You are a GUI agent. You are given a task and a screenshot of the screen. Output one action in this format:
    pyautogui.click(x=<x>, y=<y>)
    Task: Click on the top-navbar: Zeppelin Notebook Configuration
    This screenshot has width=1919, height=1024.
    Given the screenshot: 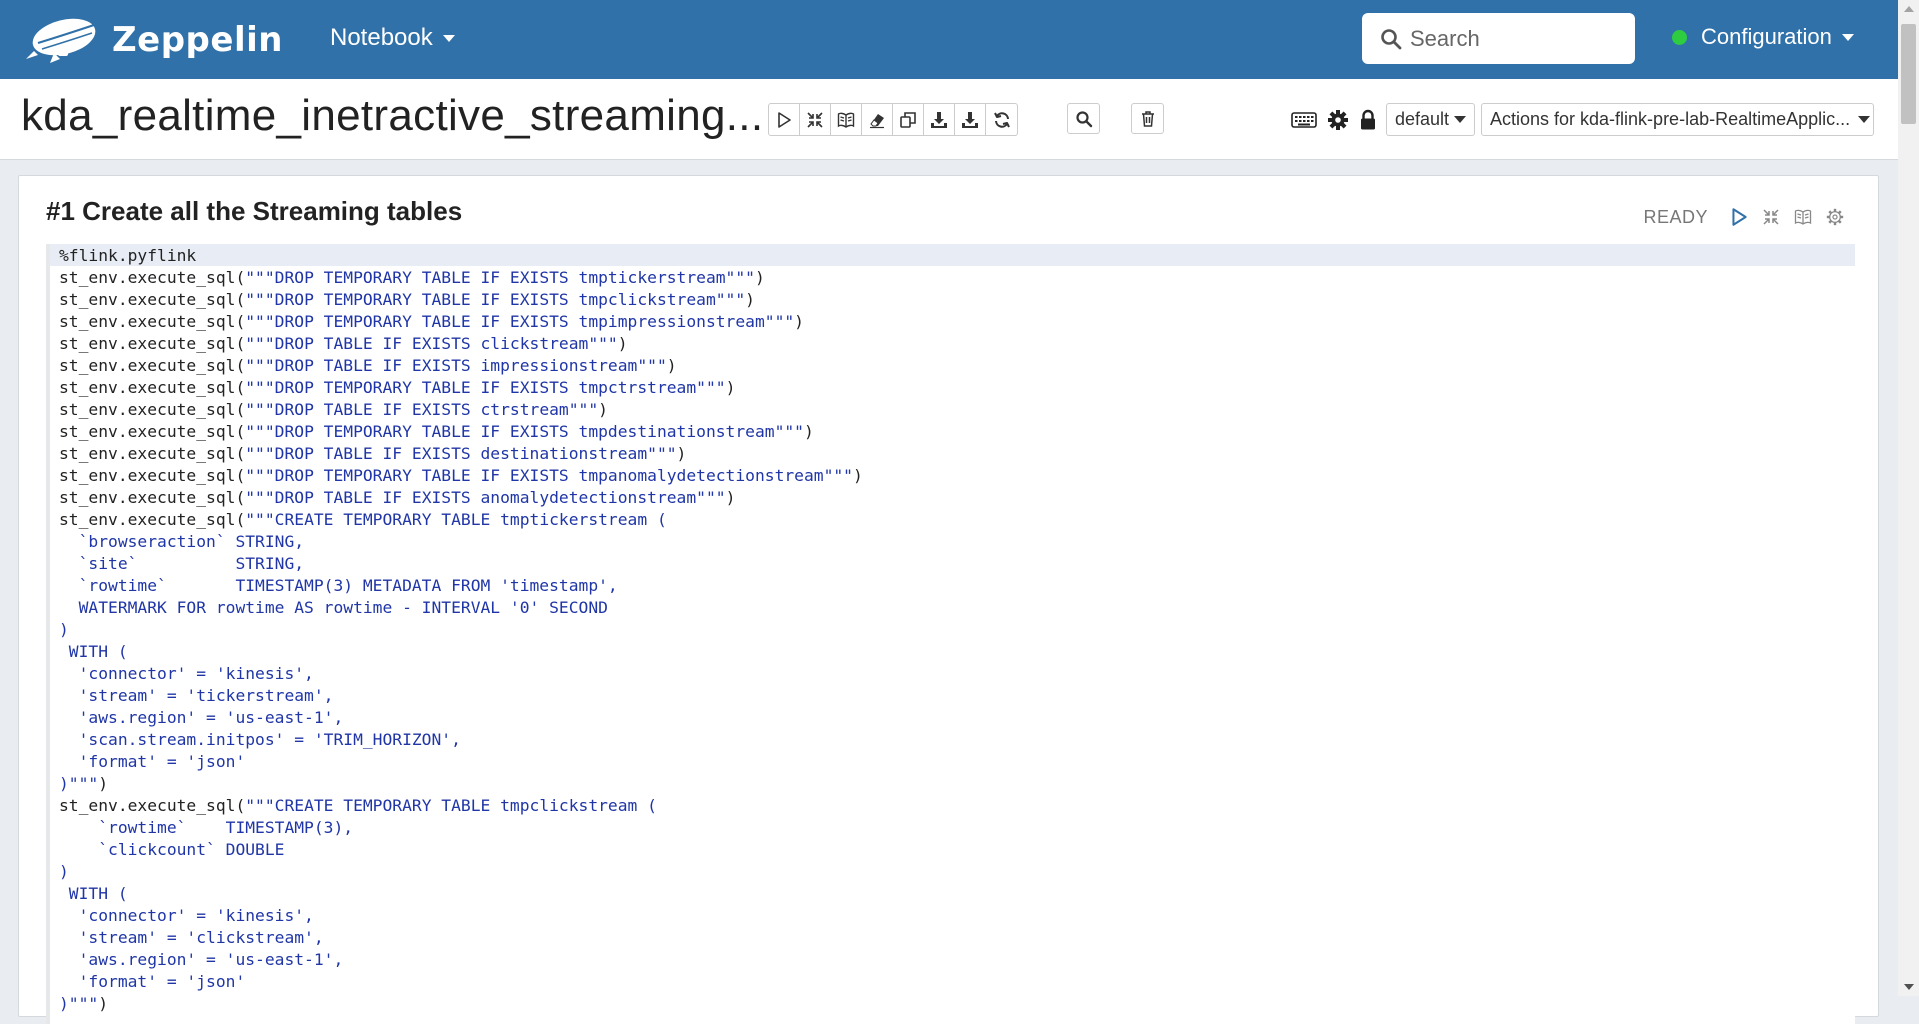 What is the action you would take?
    pyautogui.click(x=949, y=39)
    